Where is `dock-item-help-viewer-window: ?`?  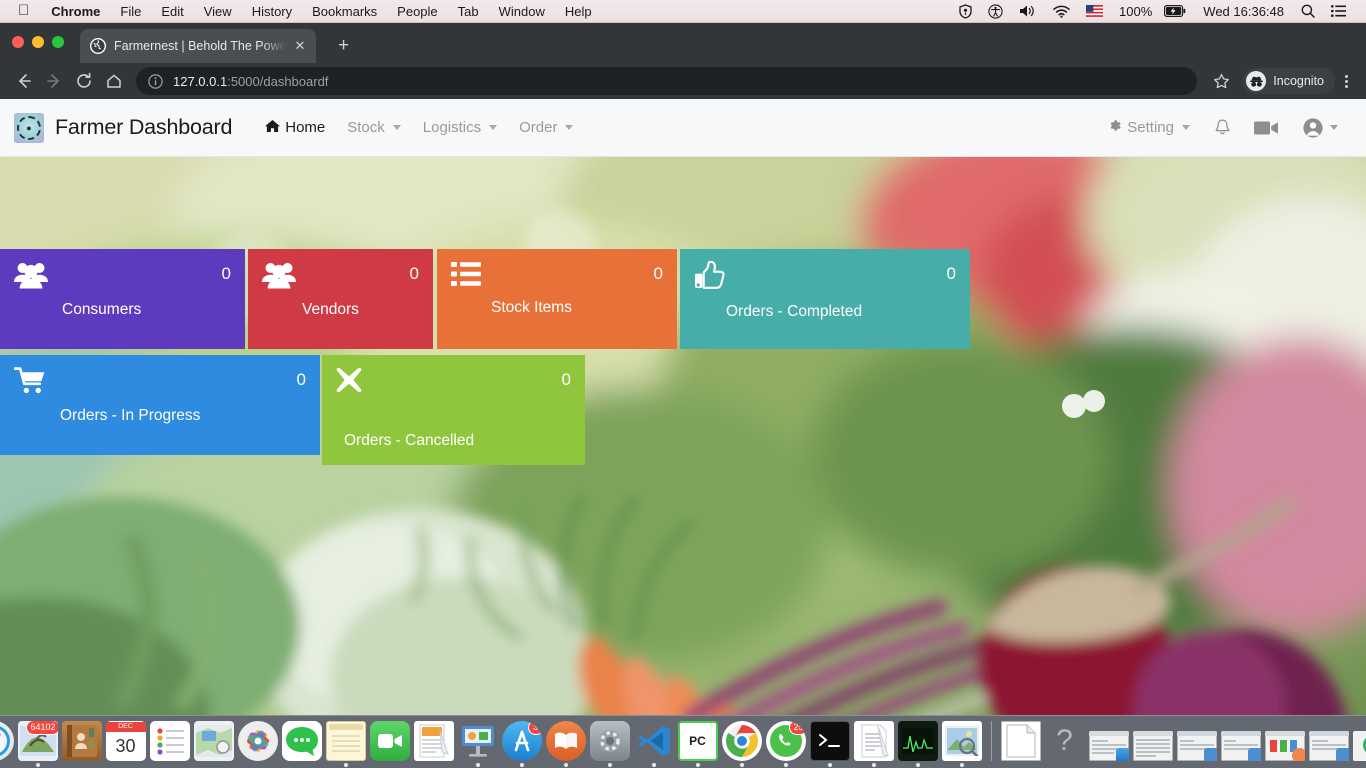 dock-item-help-viewer-window: ? is located at coordinates (1065, 742).